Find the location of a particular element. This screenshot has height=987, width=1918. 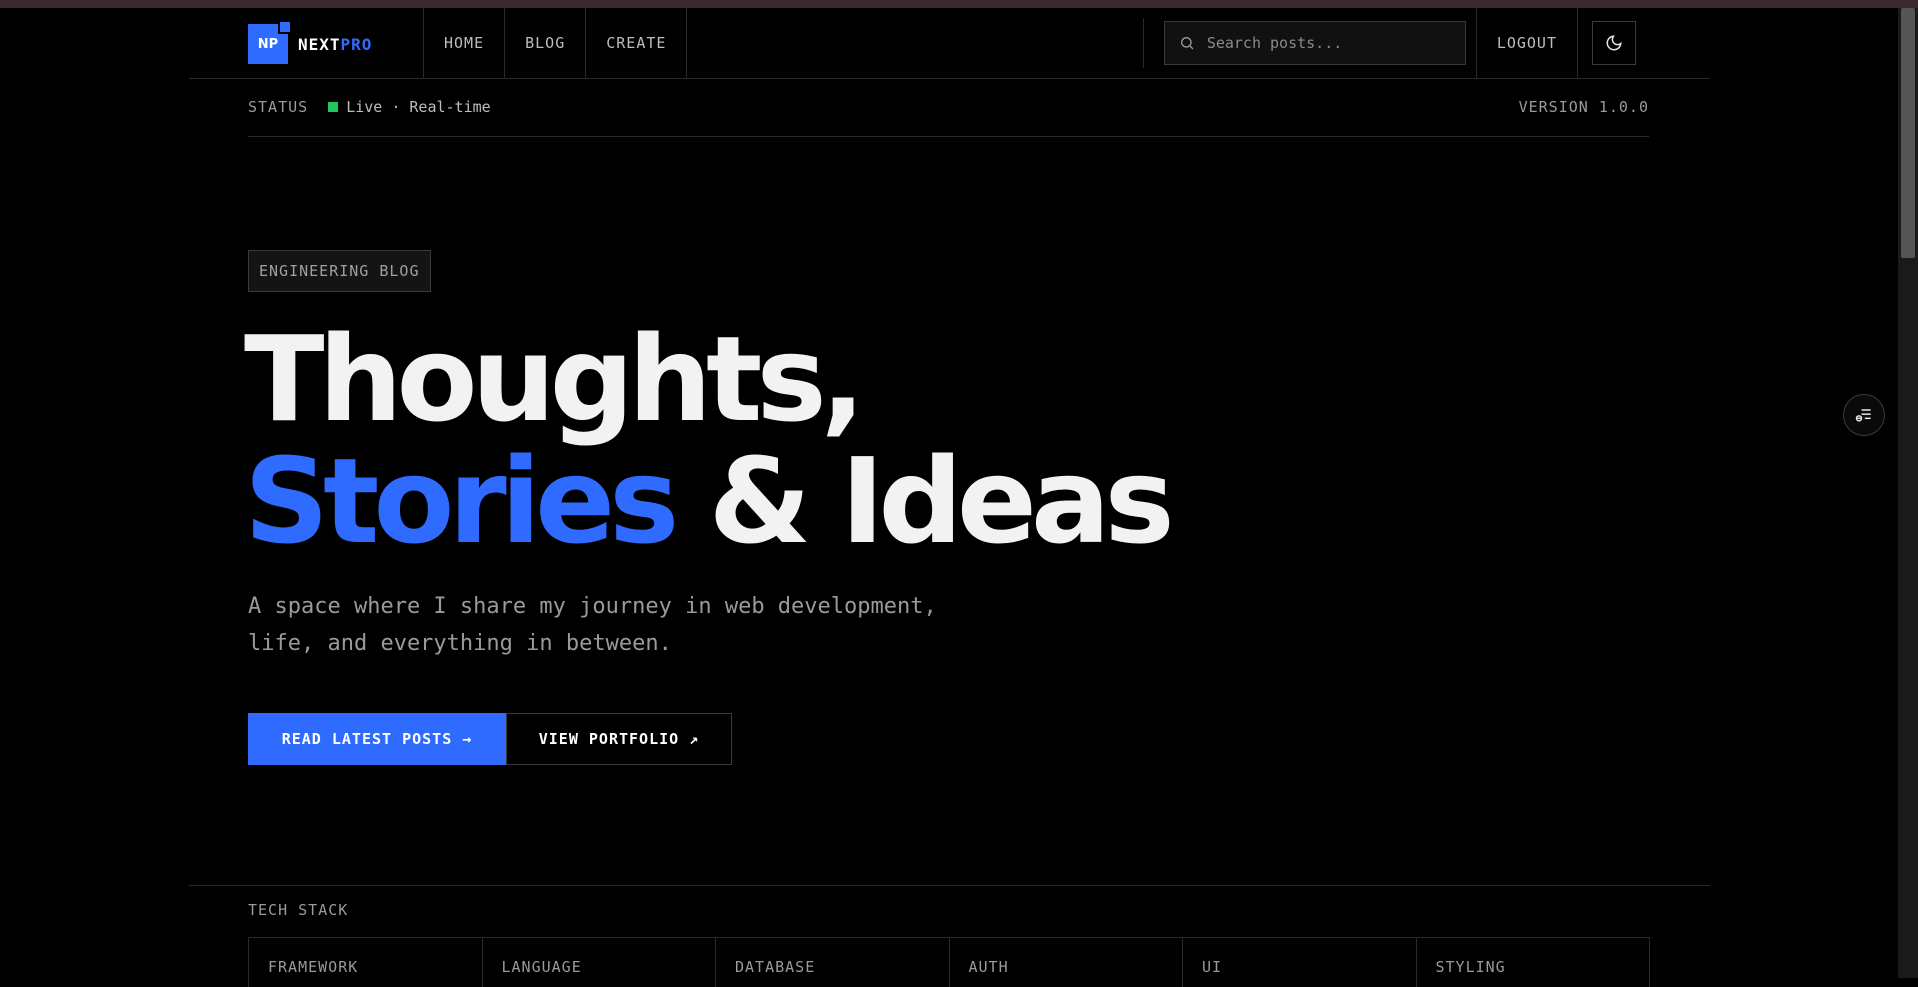

tech-category-framework: FRAMEWORK is located at coordinates (366, 962).